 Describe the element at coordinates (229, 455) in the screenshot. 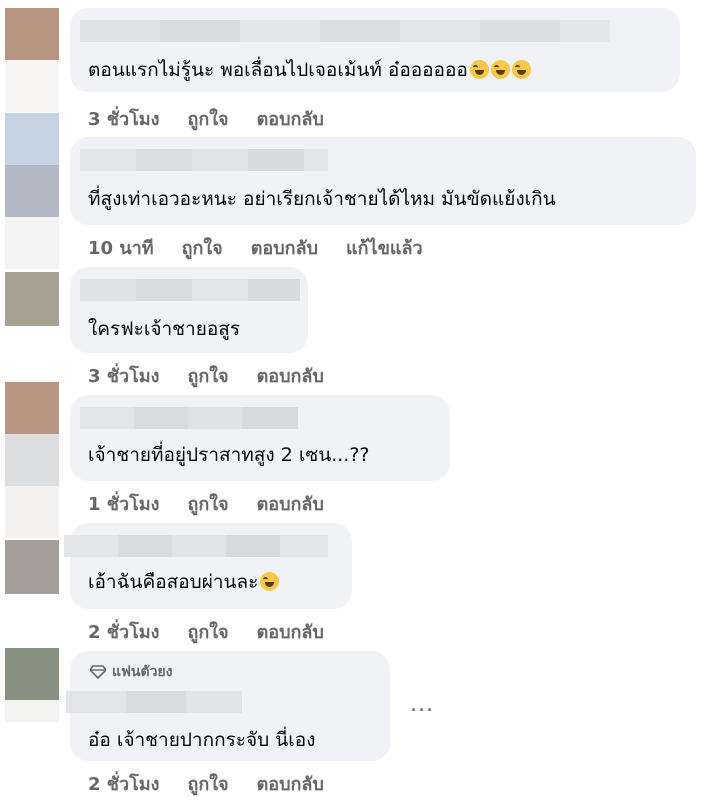

I see `comment-text: เจ้าชายที่อยู่ปราสาทสูง 2 เซน...??` at that location.